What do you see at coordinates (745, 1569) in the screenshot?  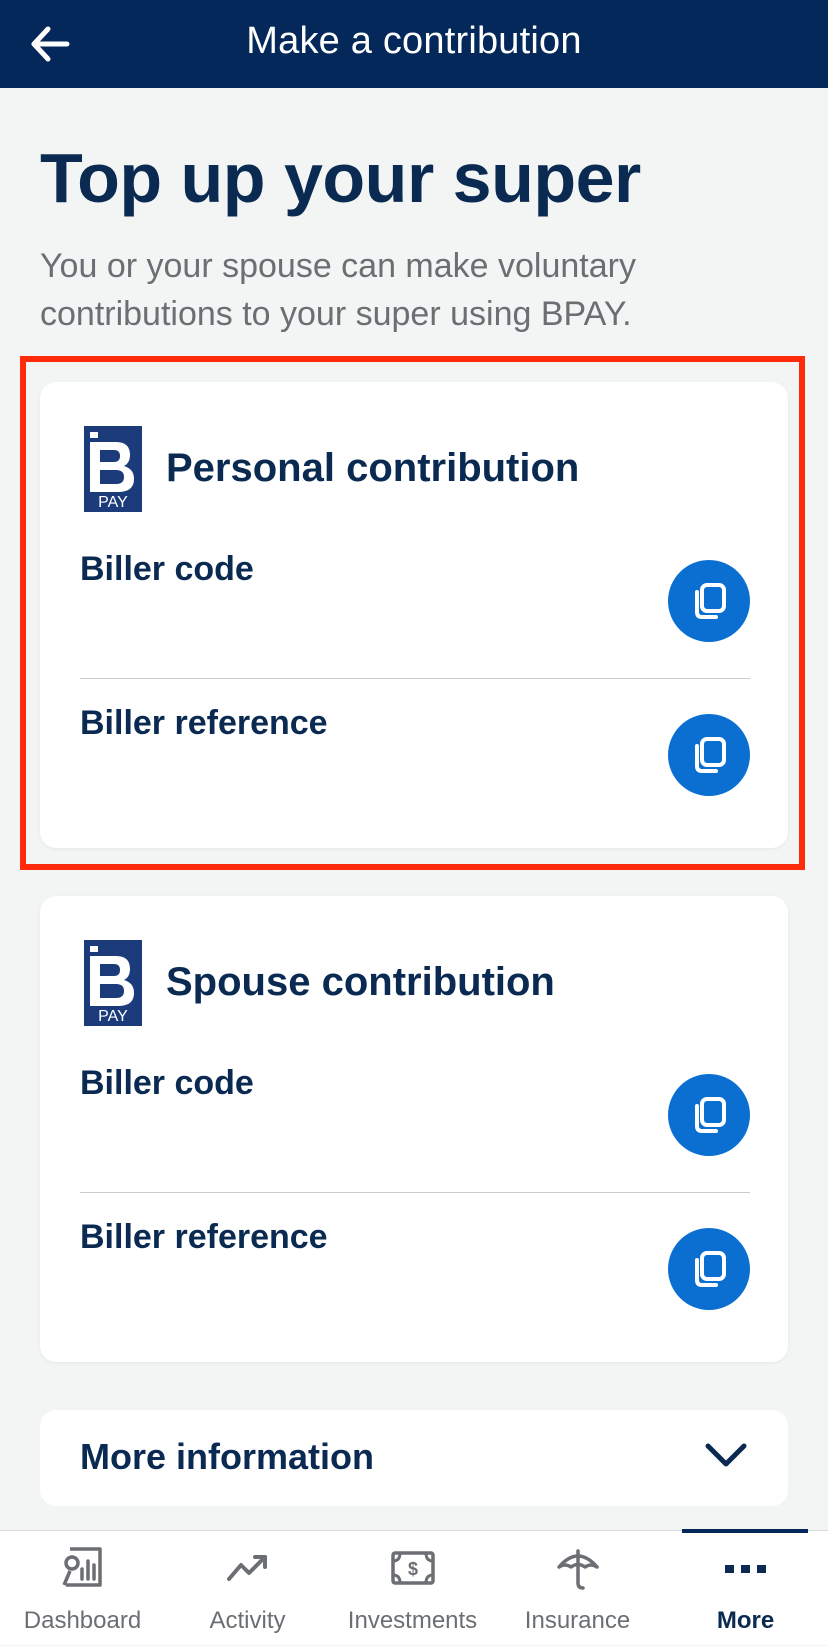 I see `more-dots-icon` at bounding box center [745, 1569].